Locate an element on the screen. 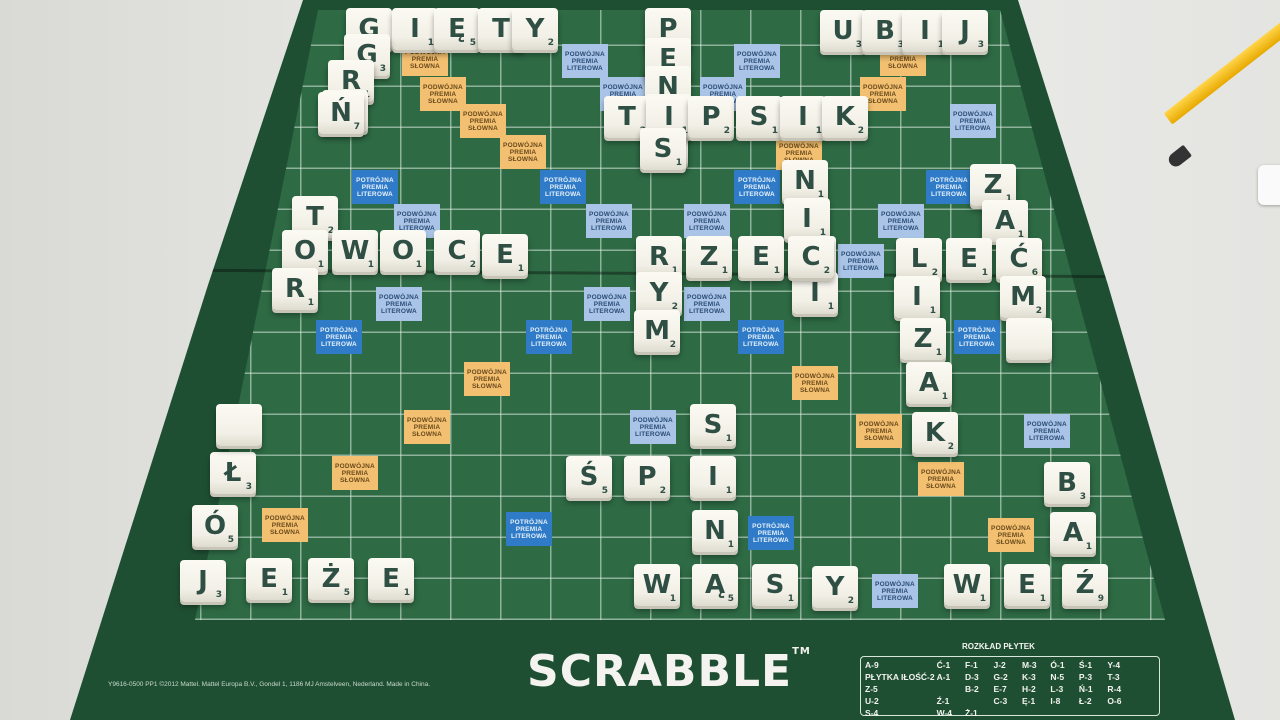  letter-tile: Ń7 is located at coordinates (341, 113).